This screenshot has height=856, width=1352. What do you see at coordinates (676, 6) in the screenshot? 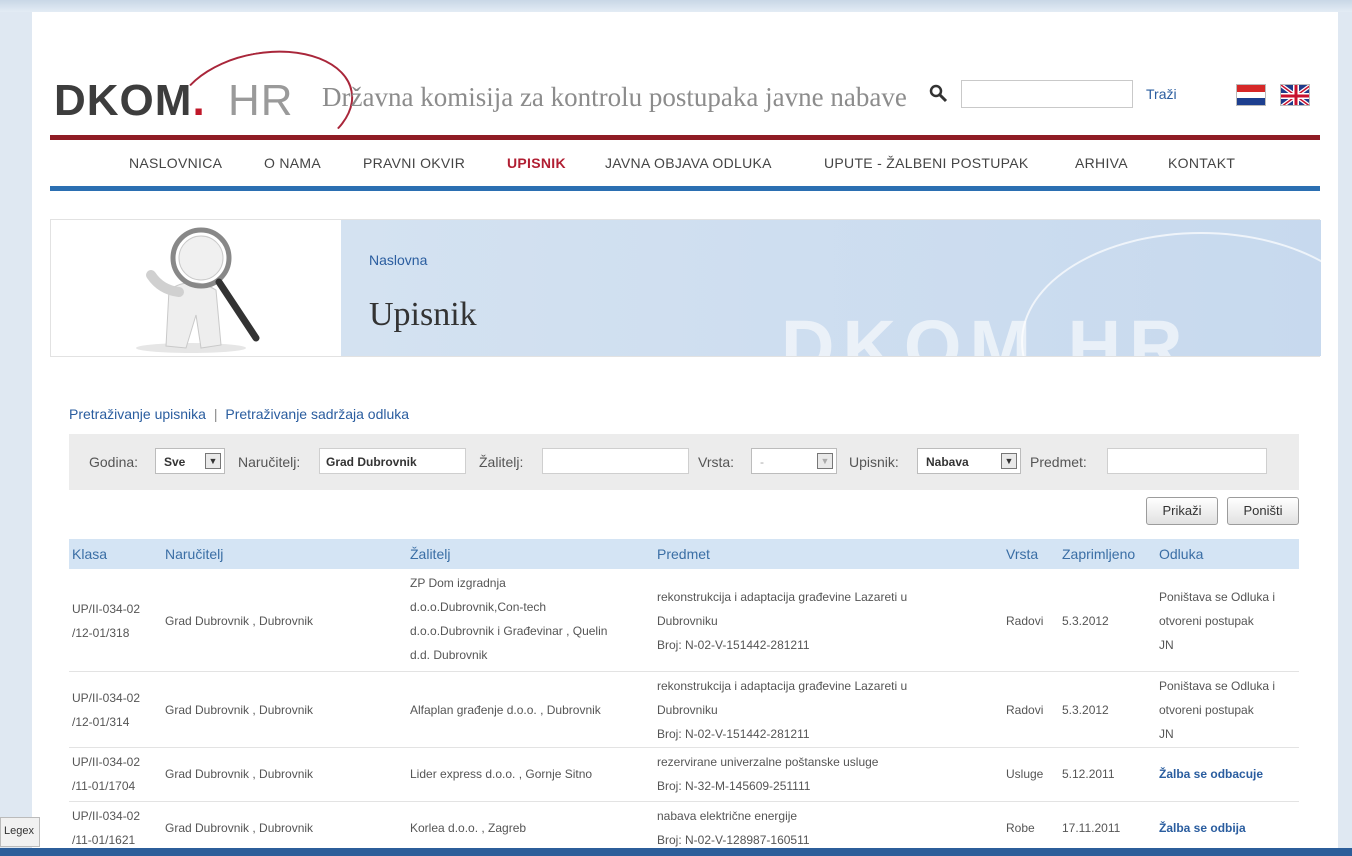
I see `window-top-bar` at bounding box center [676, 6].